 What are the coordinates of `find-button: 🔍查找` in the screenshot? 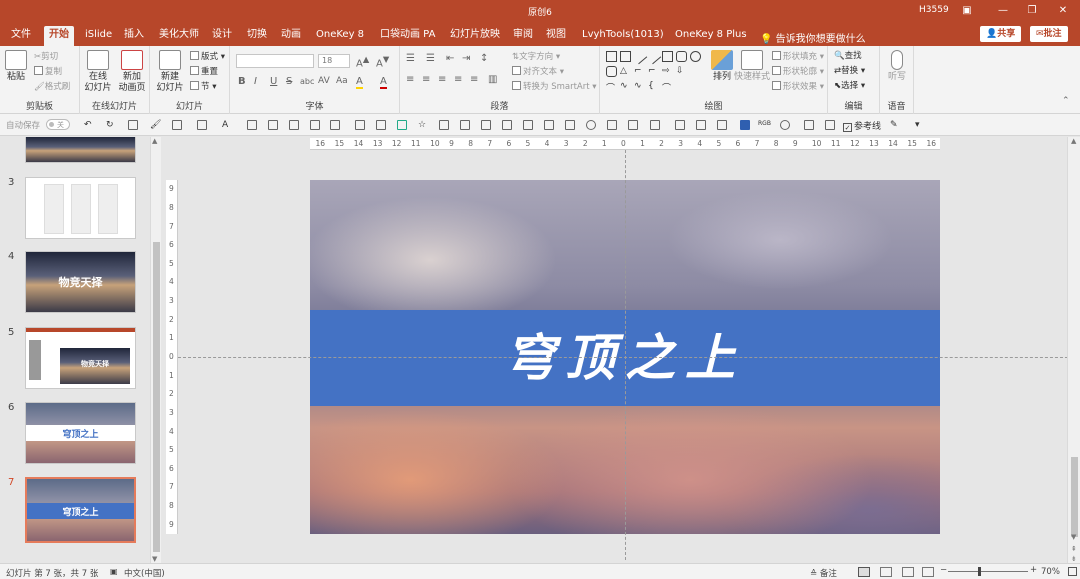 It's located at (848, 56).